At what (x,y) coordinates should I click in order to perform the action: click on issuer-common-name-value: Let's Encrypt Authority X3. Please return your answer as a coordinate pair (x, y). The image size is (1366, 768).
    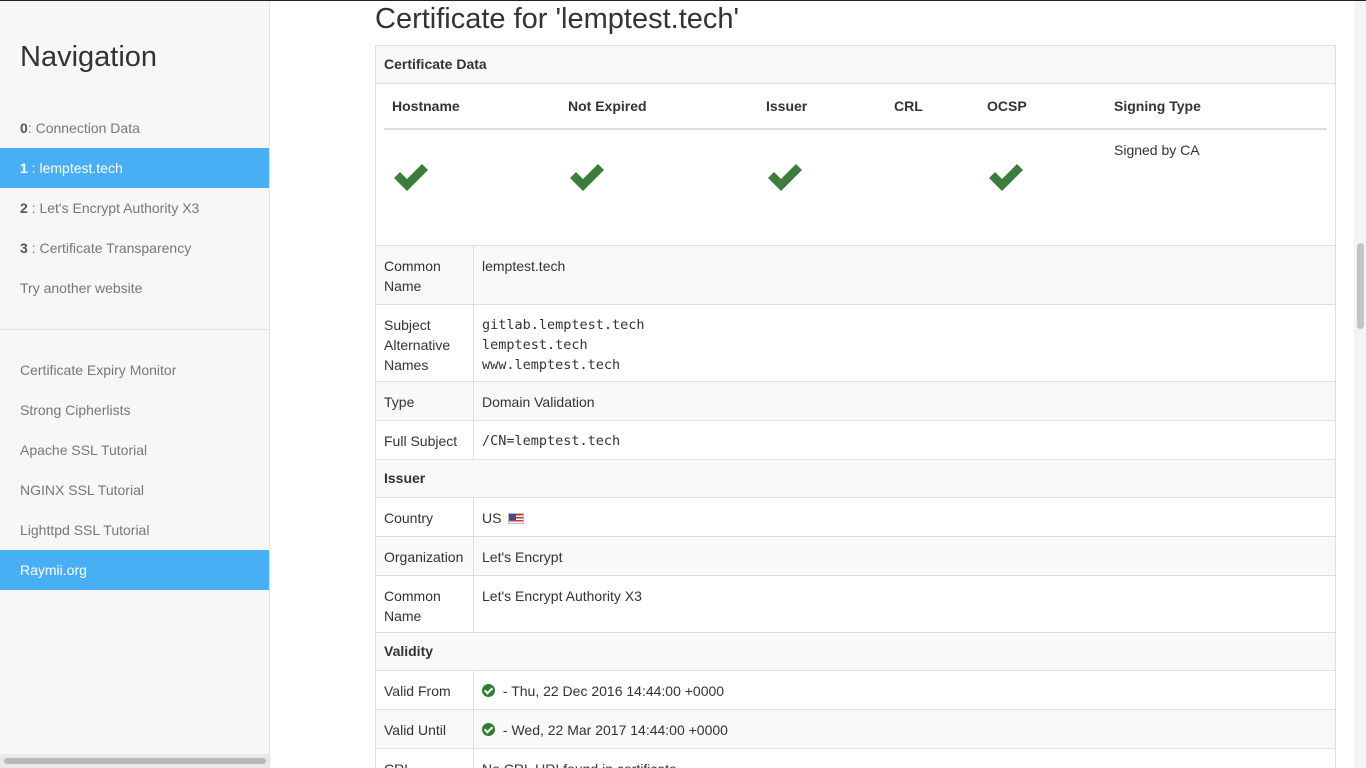
    Looking at the image, I should click on (562, 596).